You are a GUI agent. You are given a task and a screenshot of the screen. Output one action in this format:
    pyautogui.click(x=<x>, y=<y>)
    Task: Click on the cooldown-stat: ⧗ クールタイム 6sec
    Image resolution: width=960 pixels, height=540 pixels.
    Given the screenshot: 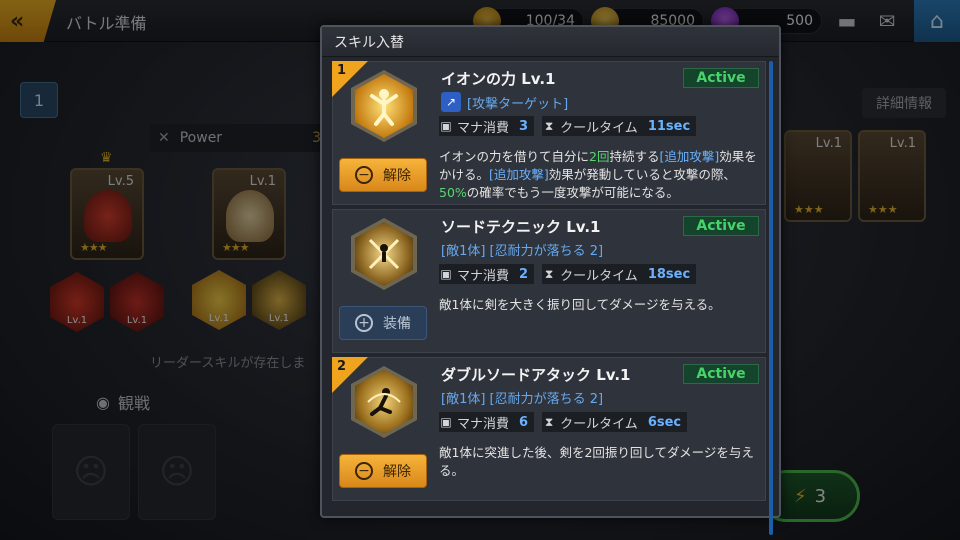 What is the action you would take?
    pyautogui.click(x=615, y=422)
    